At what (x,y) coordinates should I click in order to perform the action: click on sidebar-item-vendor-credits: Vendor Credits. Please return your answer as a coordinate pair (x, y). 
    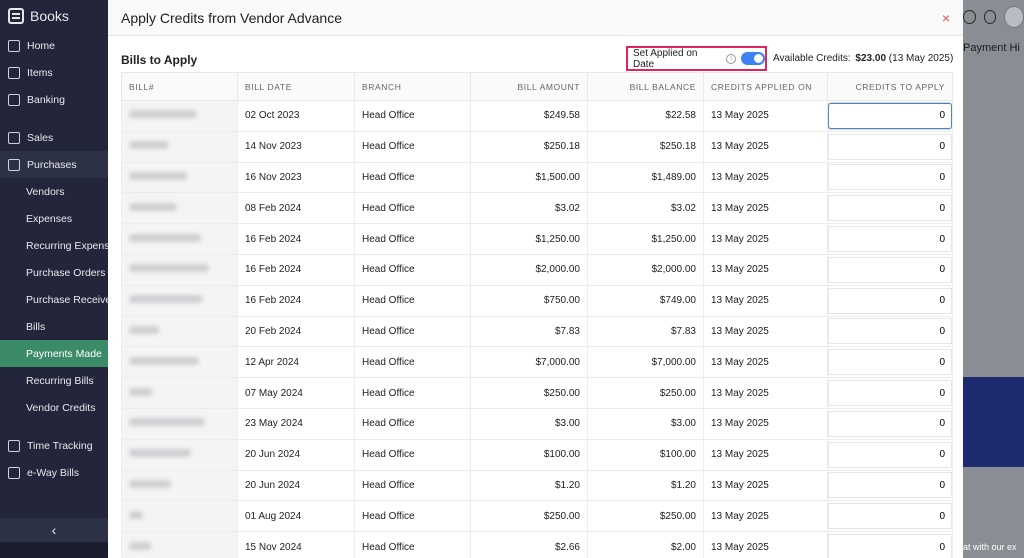
    Looking at the image, I should click on (54, 407).